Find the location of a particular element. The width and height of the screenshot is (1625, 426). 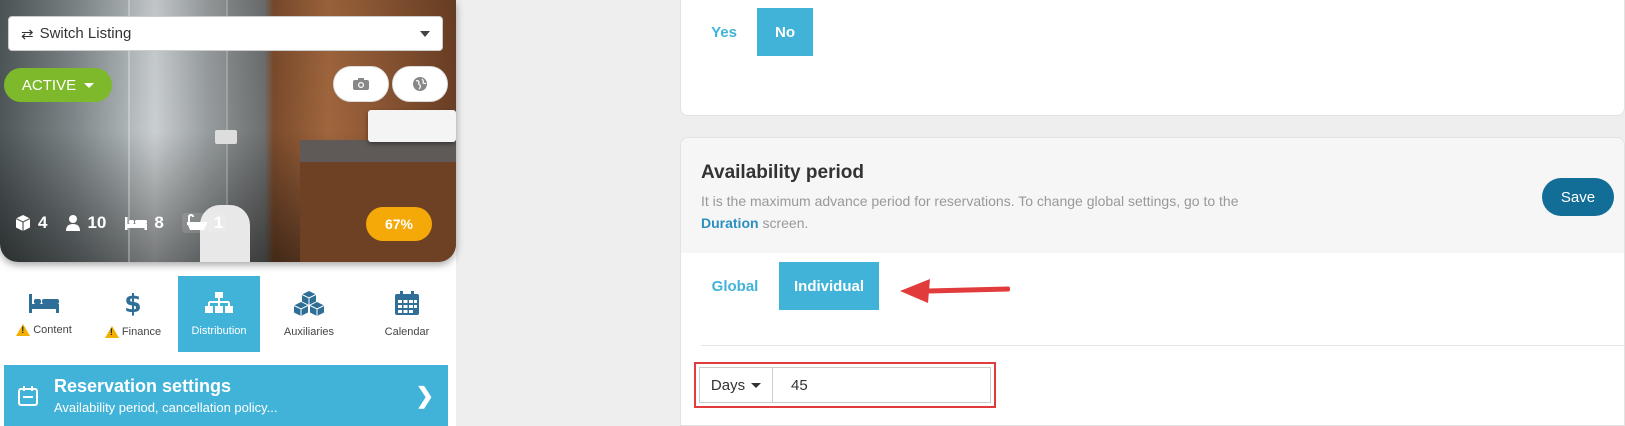

cube-icon is located at coordinates (23, 223).